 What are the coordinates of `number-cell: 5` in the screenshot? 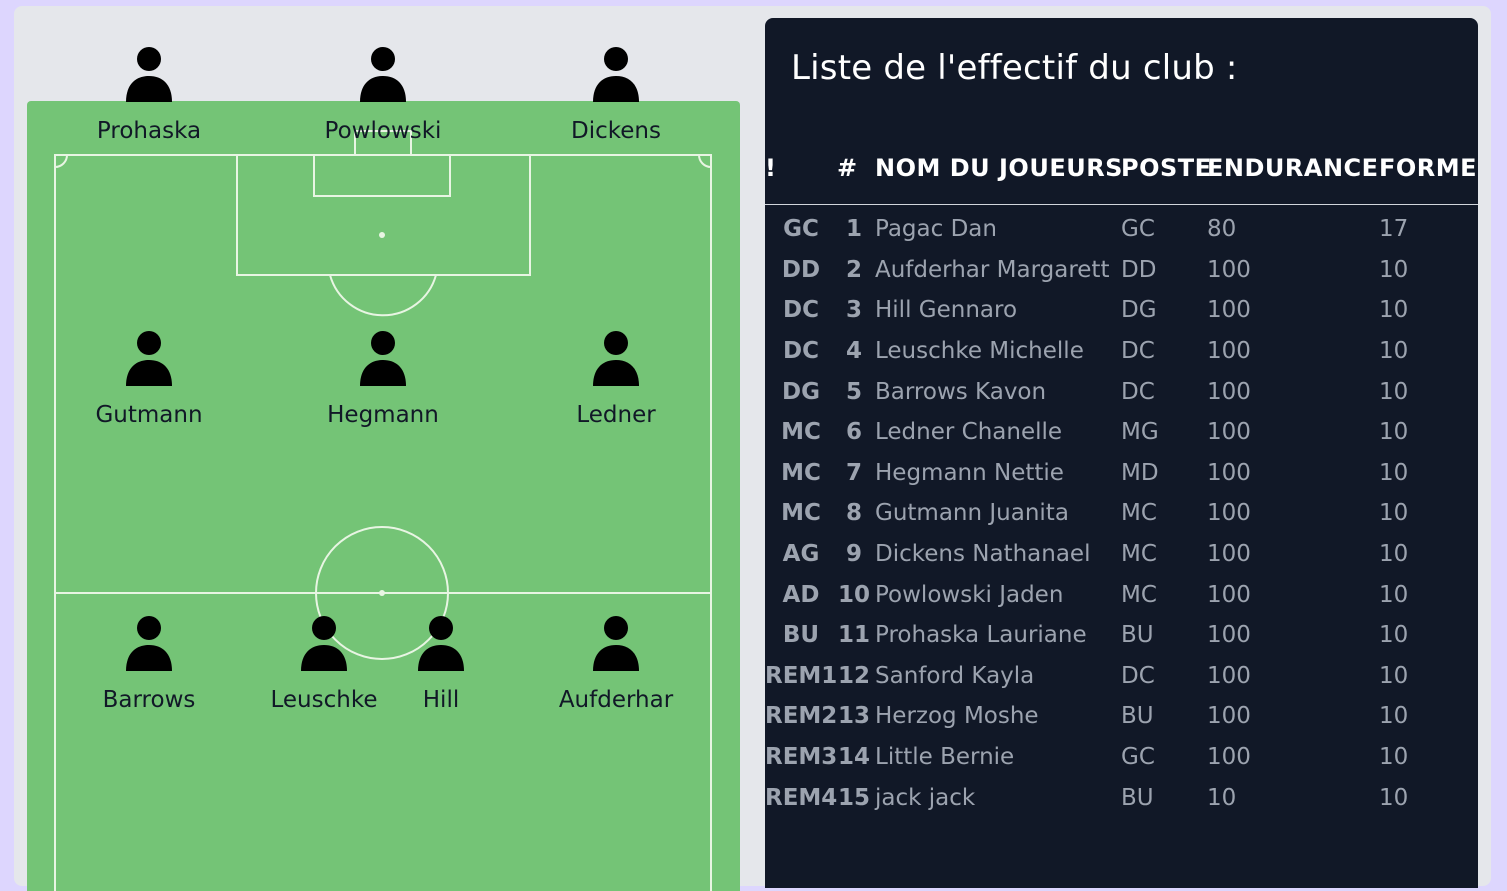 It's located at (853, 391).